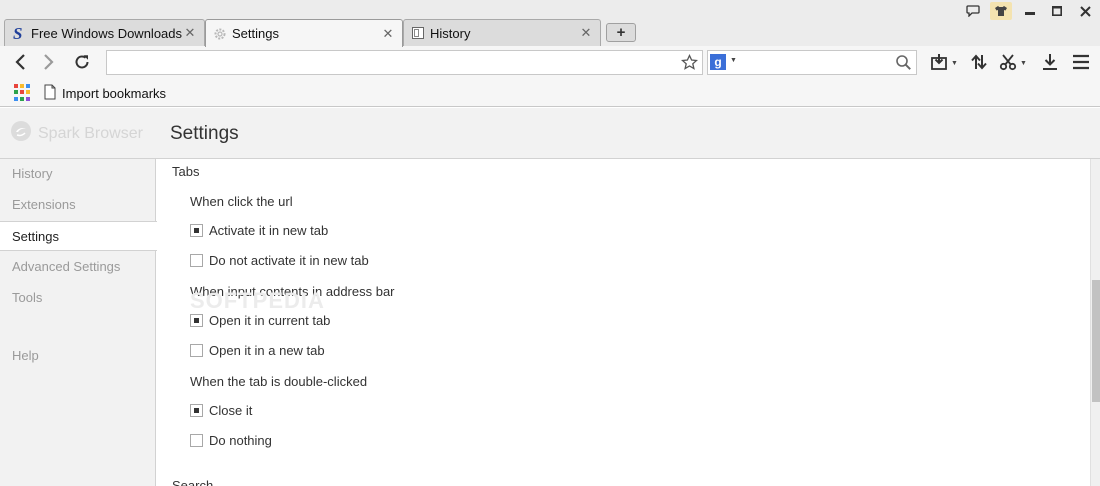  I want to click on option-label: Do not activate it in new tab, so click(289, 260).